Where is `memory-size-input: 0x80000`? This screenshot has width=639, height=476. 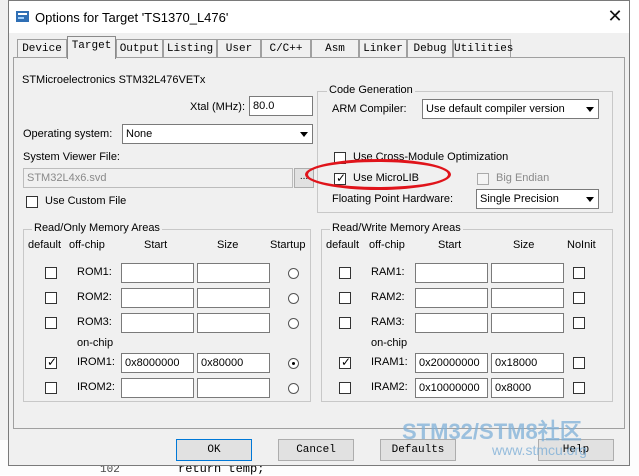
memory-size-input: 0x80000 is located at coordinates (233, 363).